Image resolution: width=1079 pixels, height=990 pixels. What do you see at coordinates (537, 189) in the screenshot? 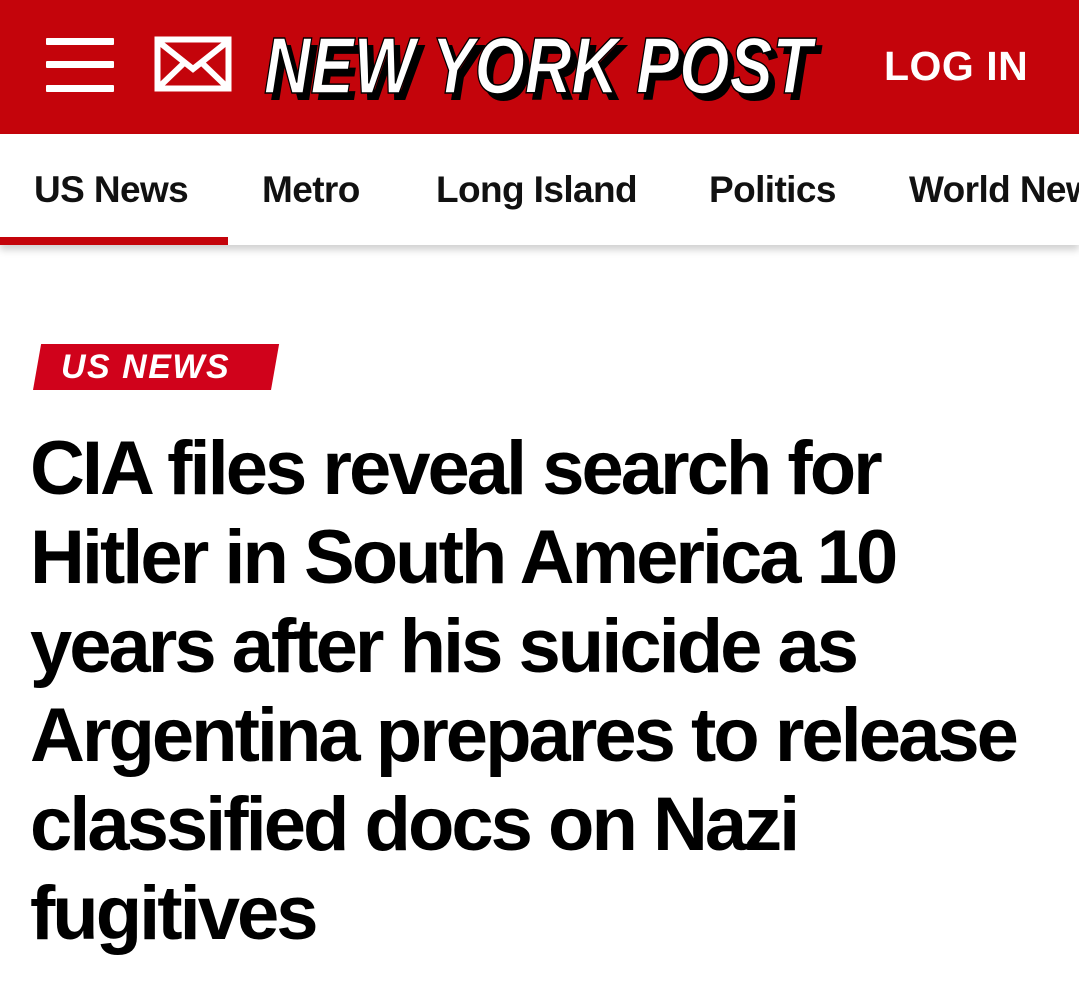
I see `nav-item-long-island: Long Island` at bounding box center [537, 189].